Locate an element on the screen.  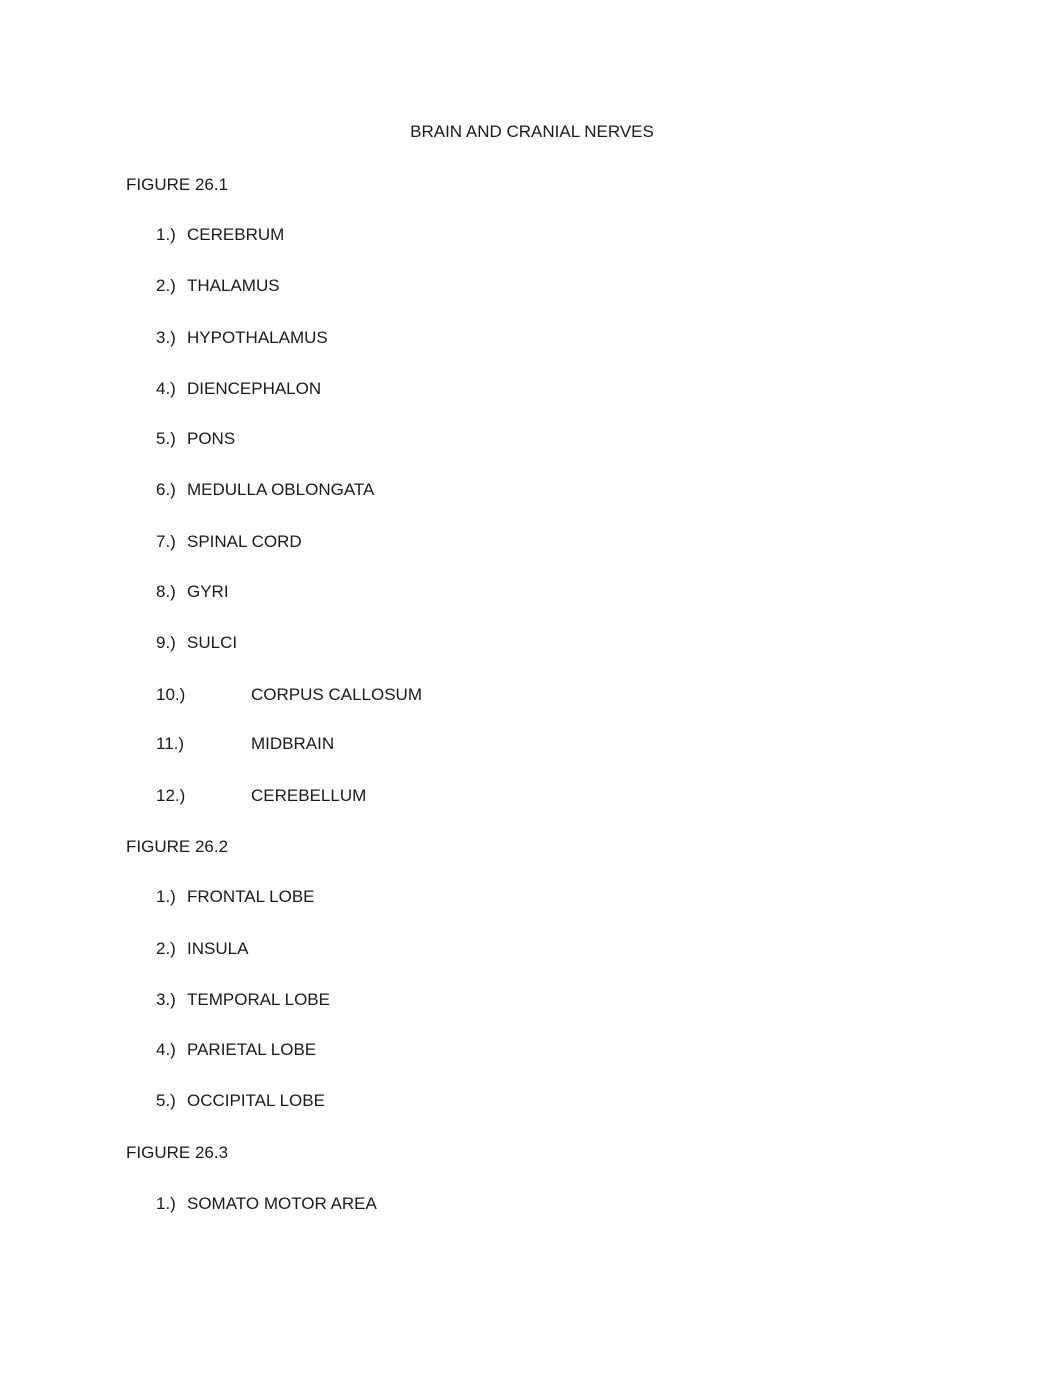
item-label: CEREBRUM is located at coordinates (236, 234).